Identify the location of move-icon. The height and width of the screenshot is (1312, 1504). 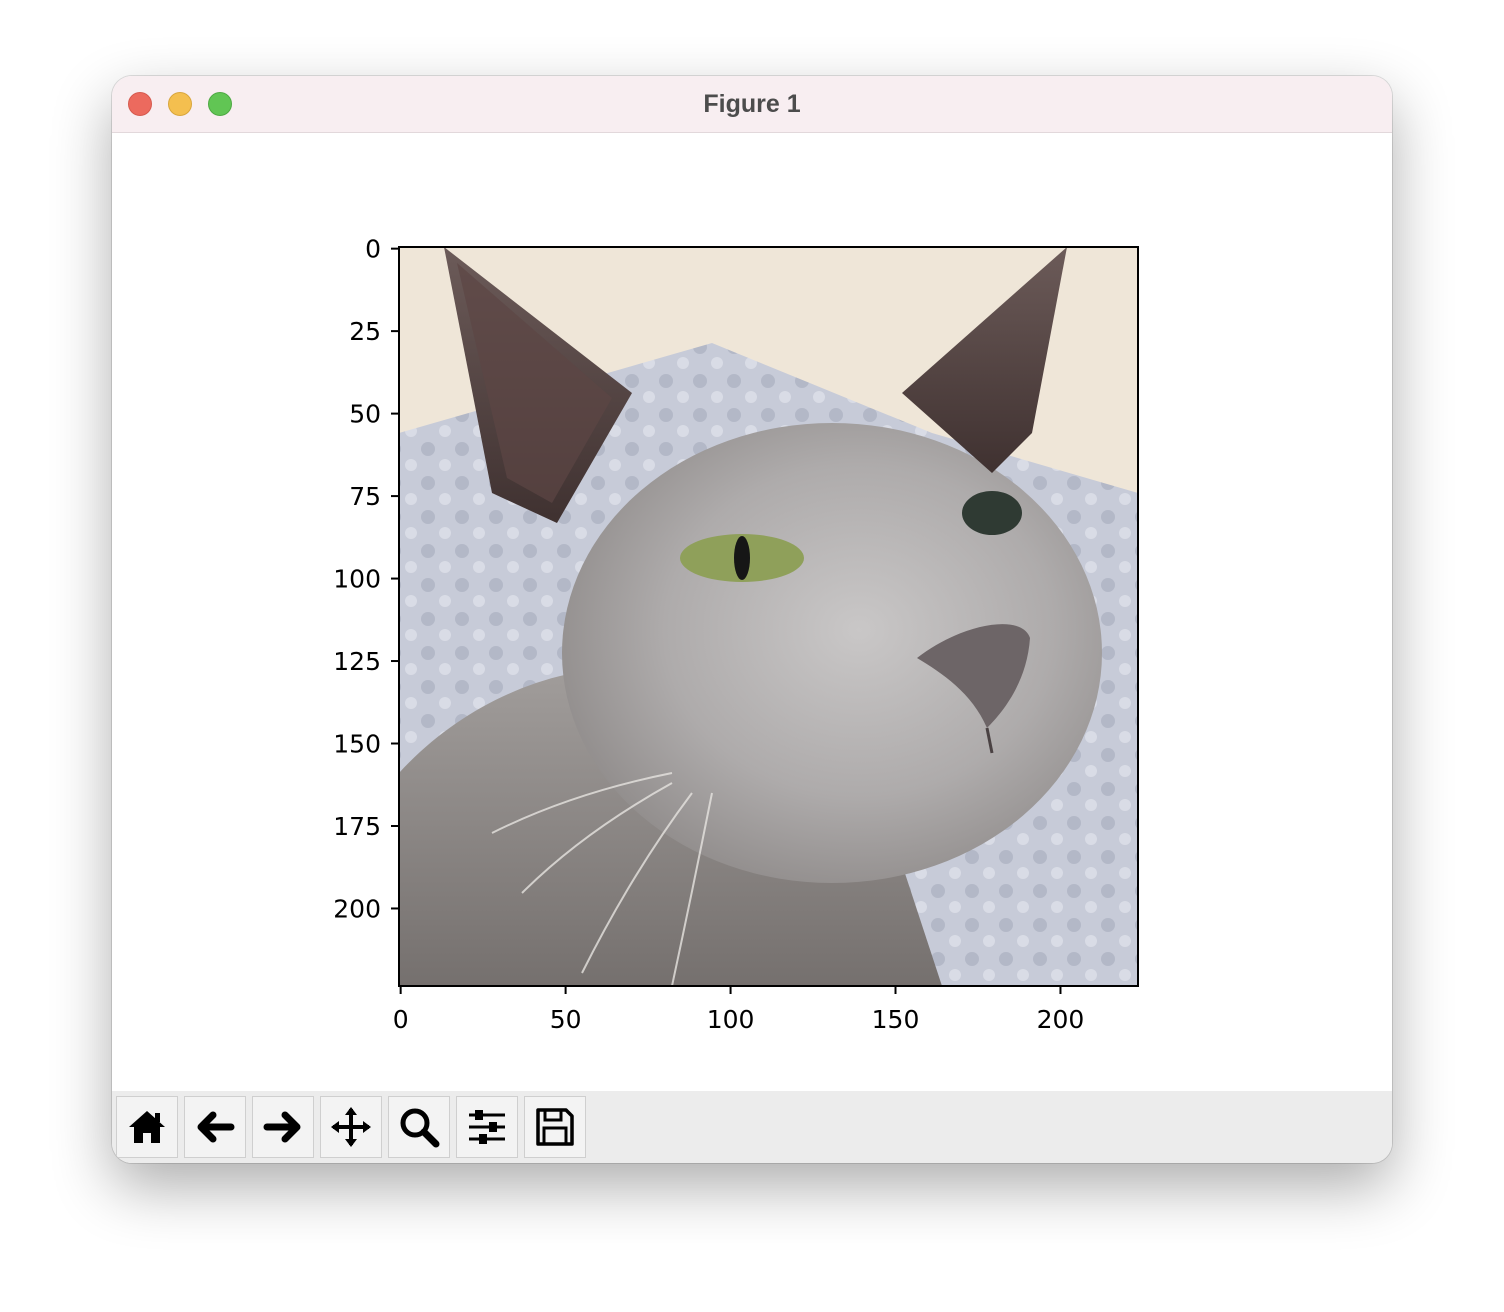
(351, 1127).